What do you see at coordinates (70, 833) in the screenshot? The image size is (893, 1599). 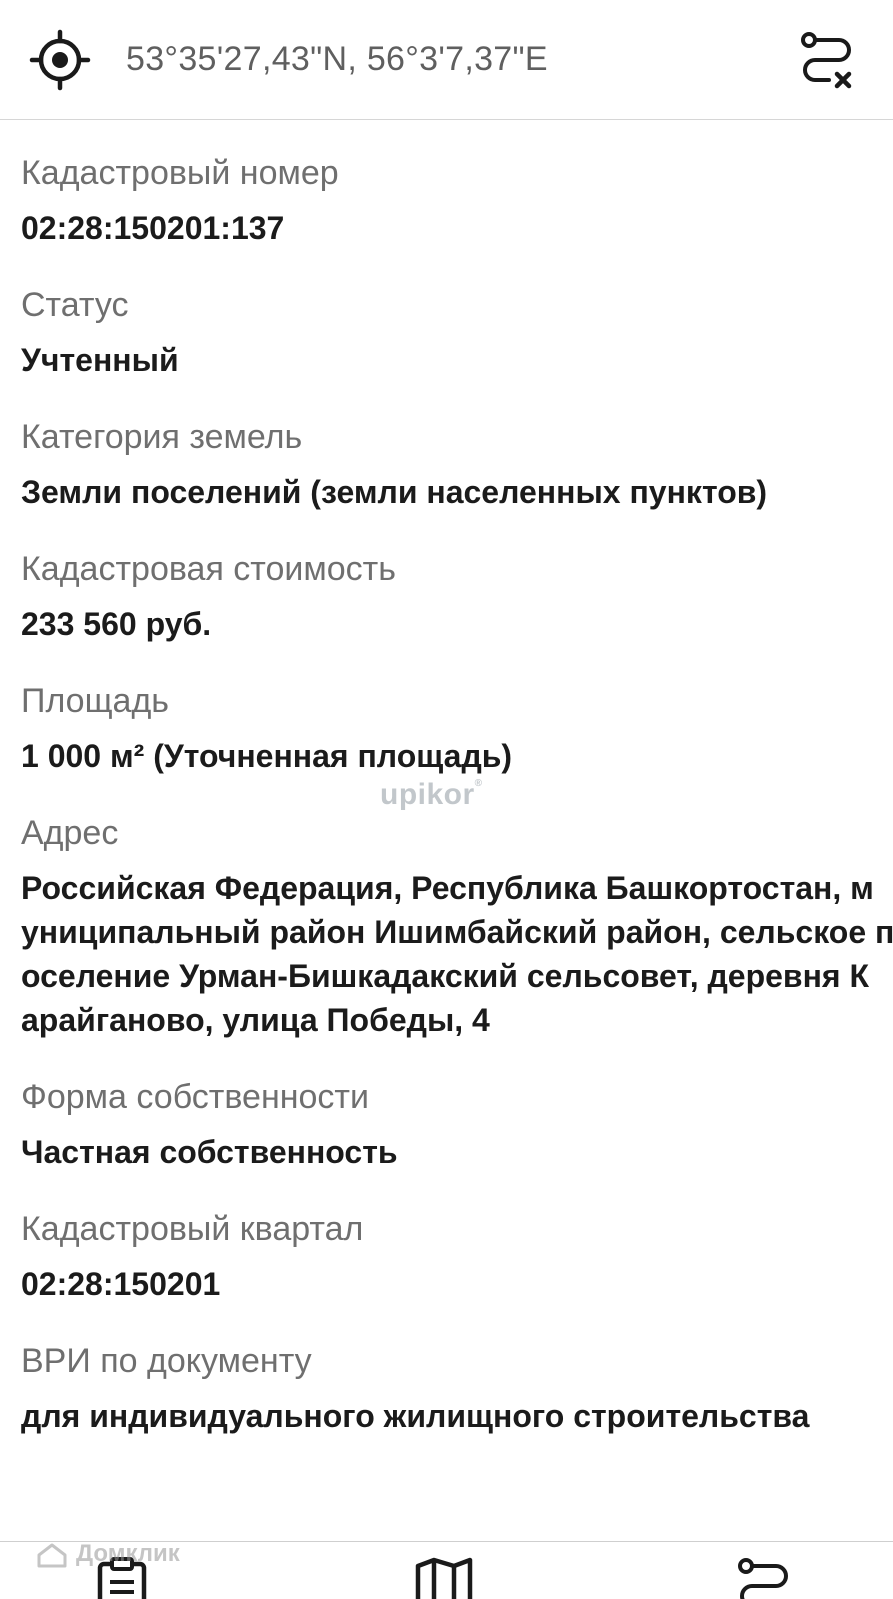 I see `field-label: Адрес` at bounding box center [70, 833].